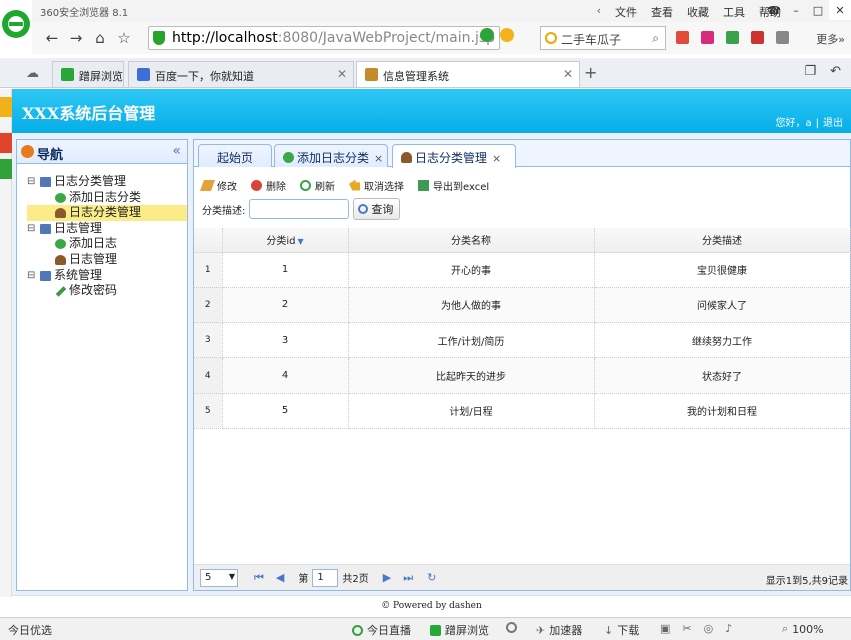 Image resolution: width=851 pixels, height=640 pixels. I want to click on search-input: 二手车瓜子, so click(591, 39).